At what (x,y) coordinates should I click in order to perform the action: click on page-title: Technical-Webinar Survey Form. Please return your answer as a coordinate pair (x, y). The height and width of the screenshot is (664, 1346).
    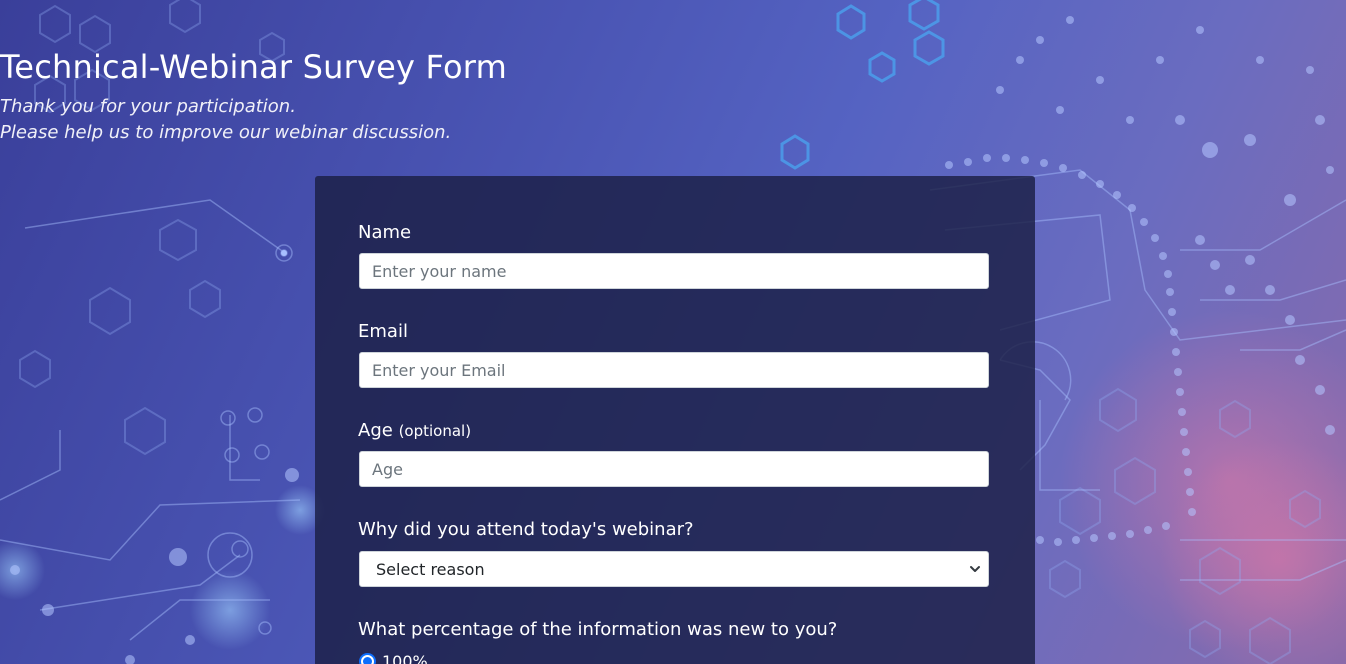
    Looking at the image, I should click on (253, 67).